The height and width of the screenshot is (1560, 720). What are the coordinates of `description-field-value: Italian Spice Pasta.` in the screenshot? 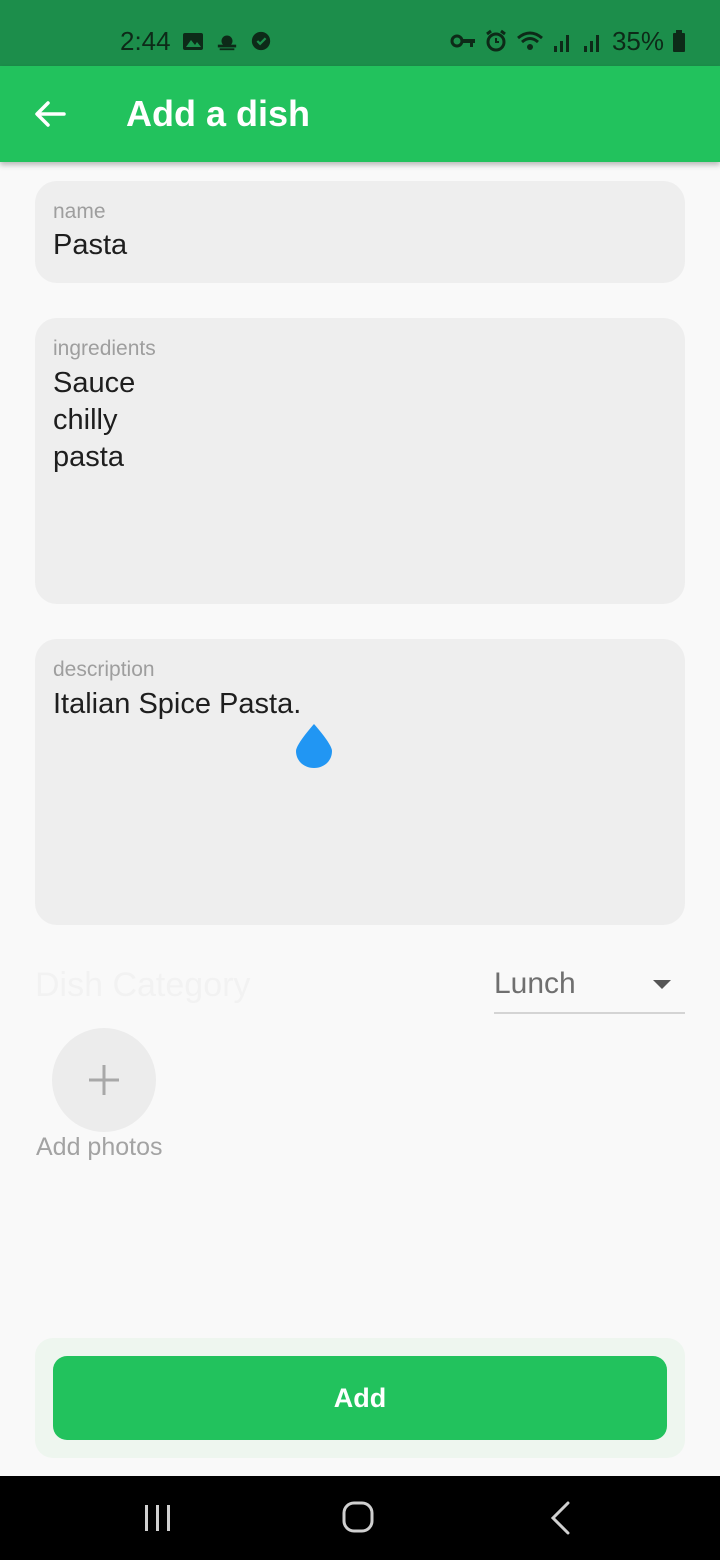 It's located at (360, 704).